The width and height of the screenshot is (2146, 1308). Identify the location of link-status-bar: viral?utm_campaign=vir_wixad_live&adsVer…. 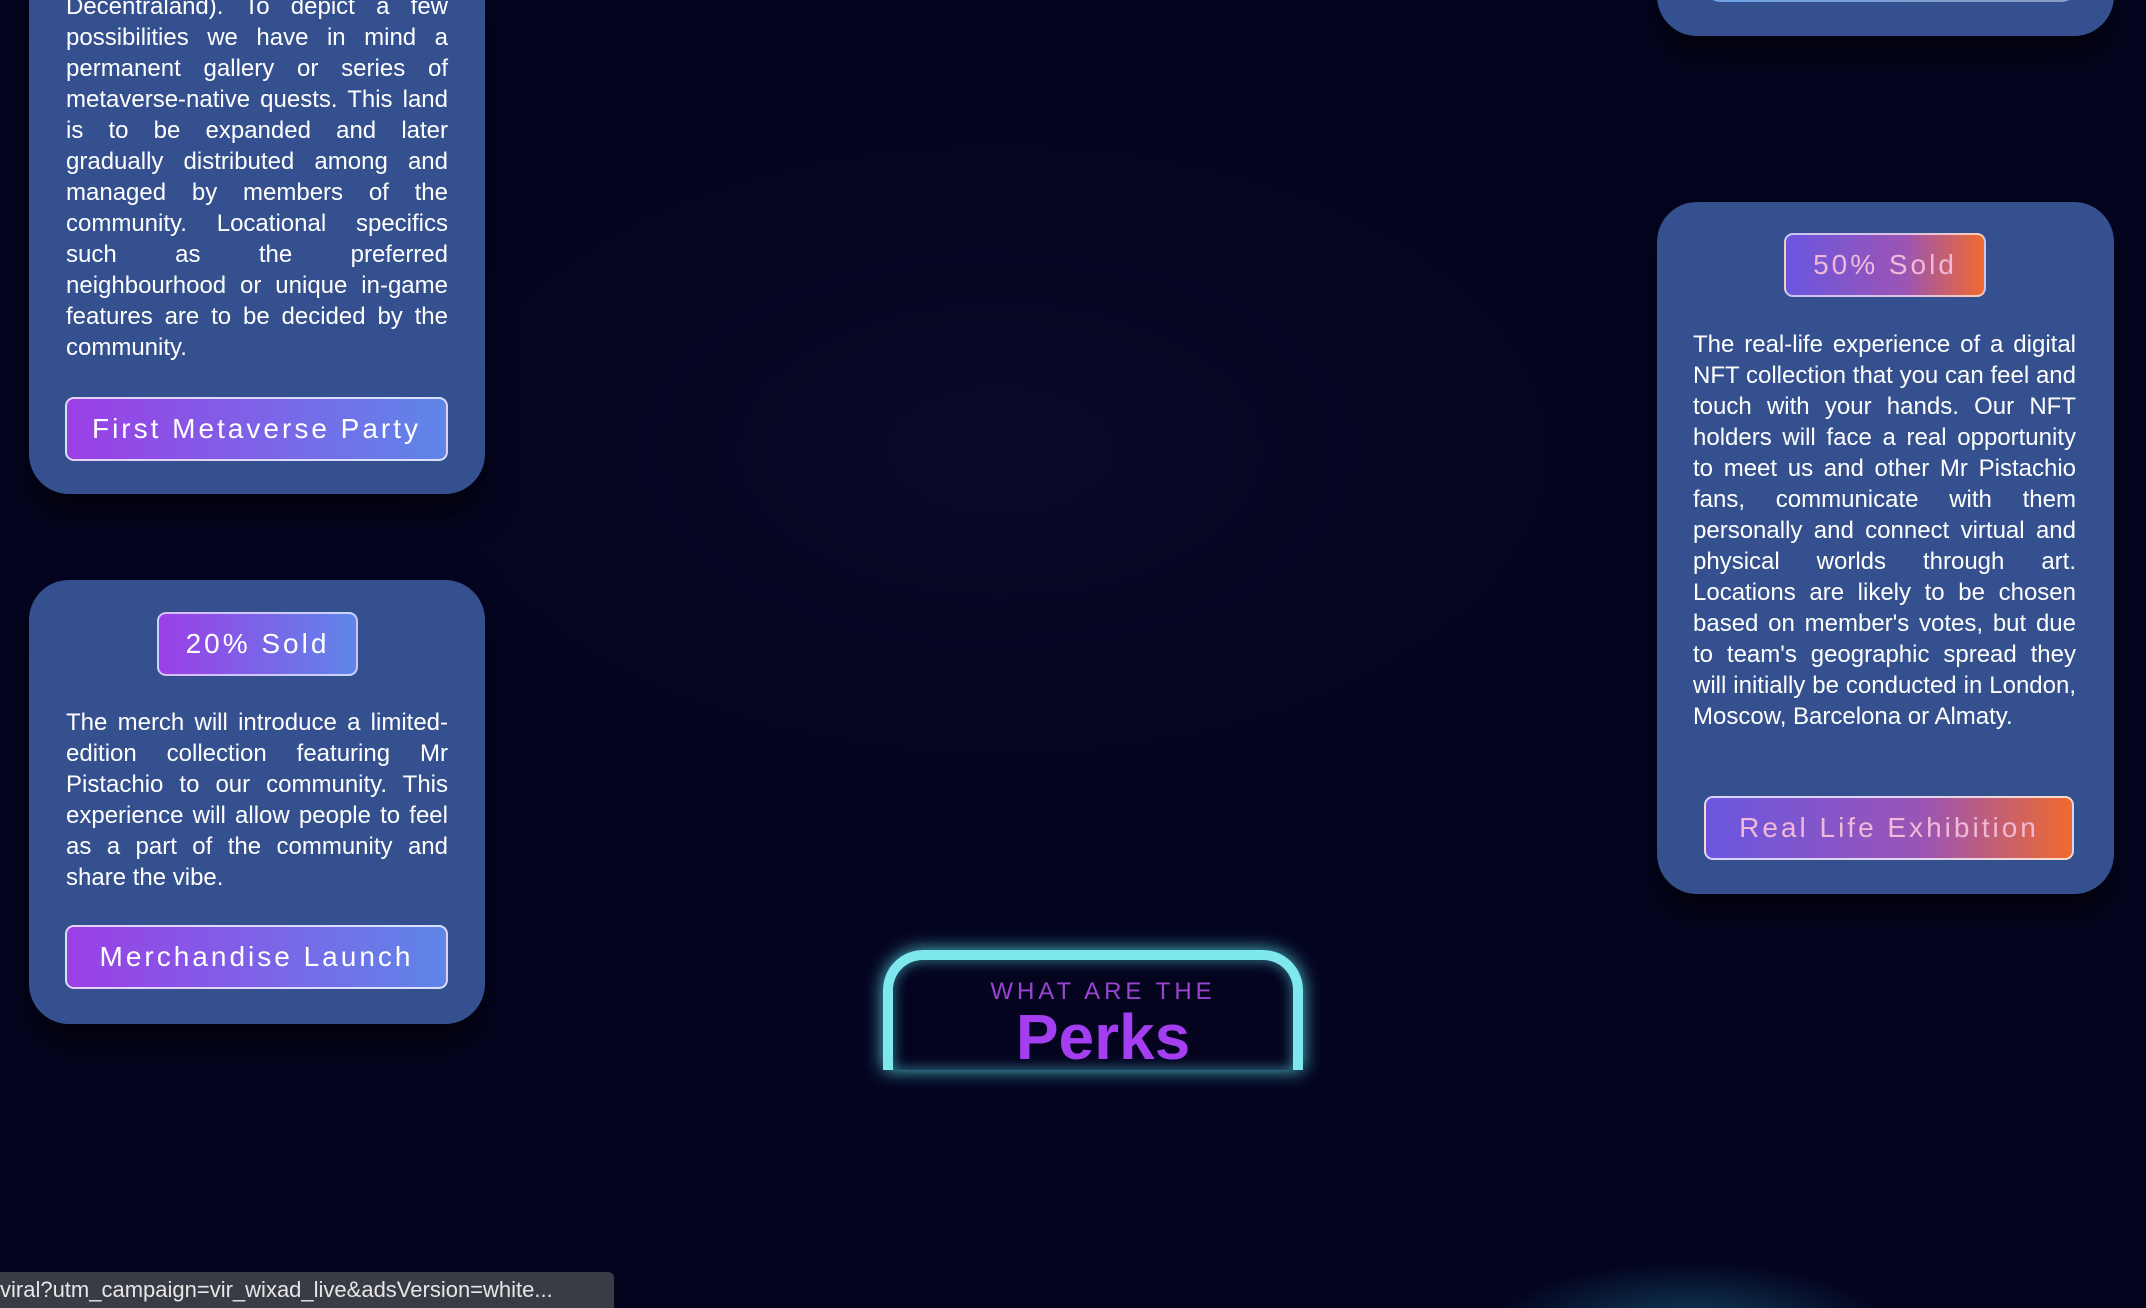
(307, 1290).